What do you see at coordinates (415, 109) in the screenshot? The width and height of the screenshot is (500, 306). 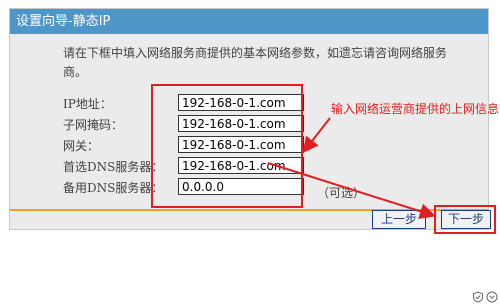 I see `annotation-text: 输入网络运营商提供的上网信息` at bounding box center [415, 109].